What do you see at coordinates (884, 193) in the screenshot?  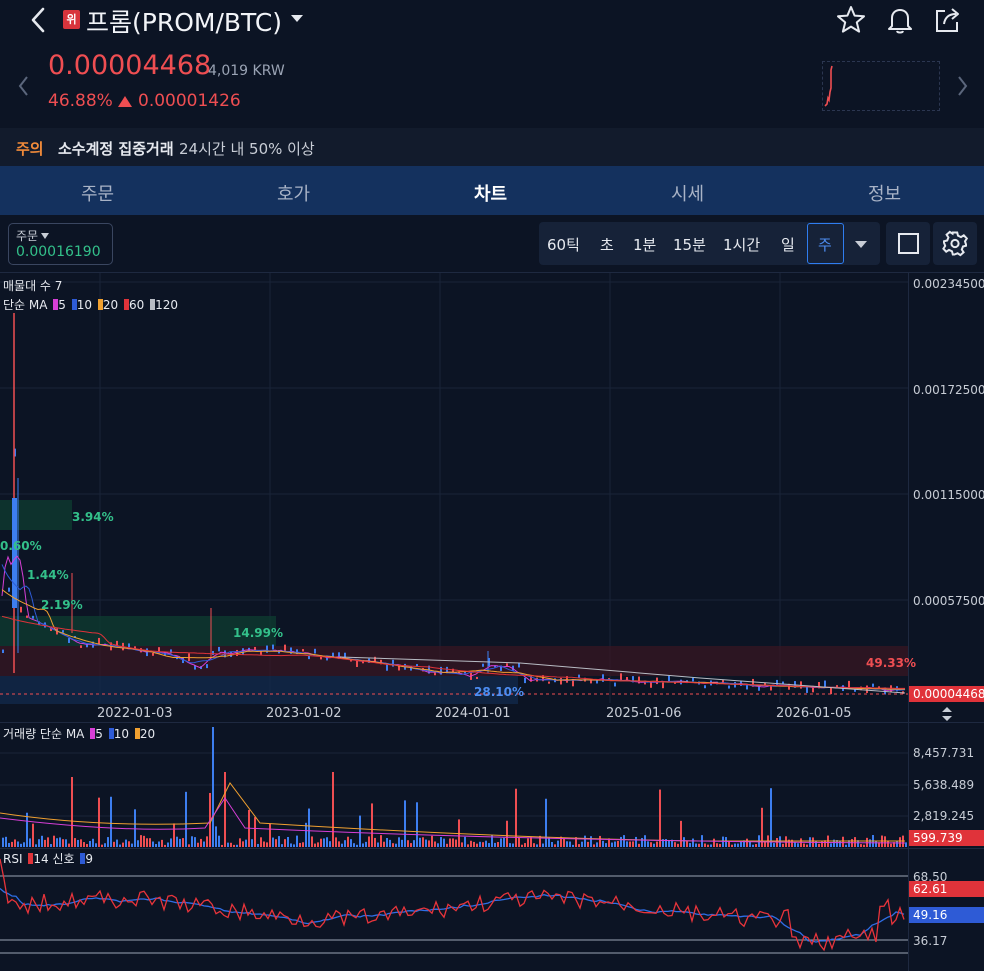 I see `tab-info: 정보` at bounding box center [884, 193].